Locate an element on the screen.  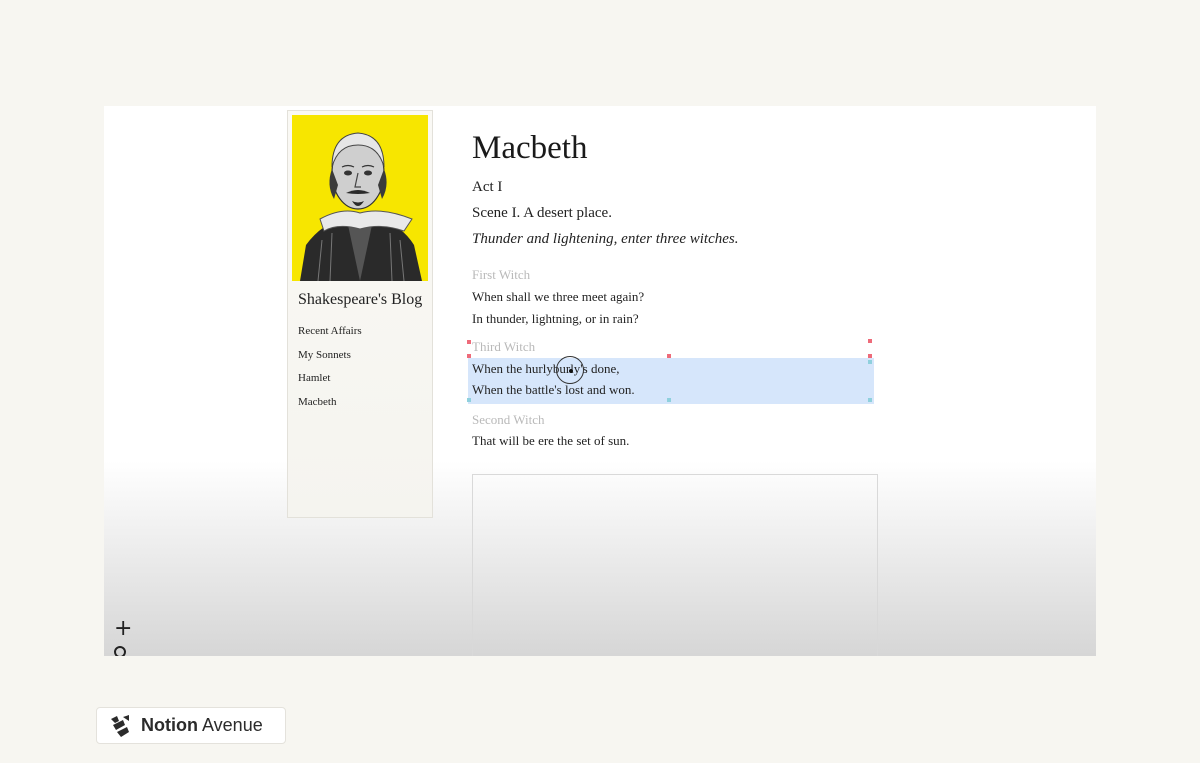
mouse-cursor-indicator is located at coordinates (570, 370).